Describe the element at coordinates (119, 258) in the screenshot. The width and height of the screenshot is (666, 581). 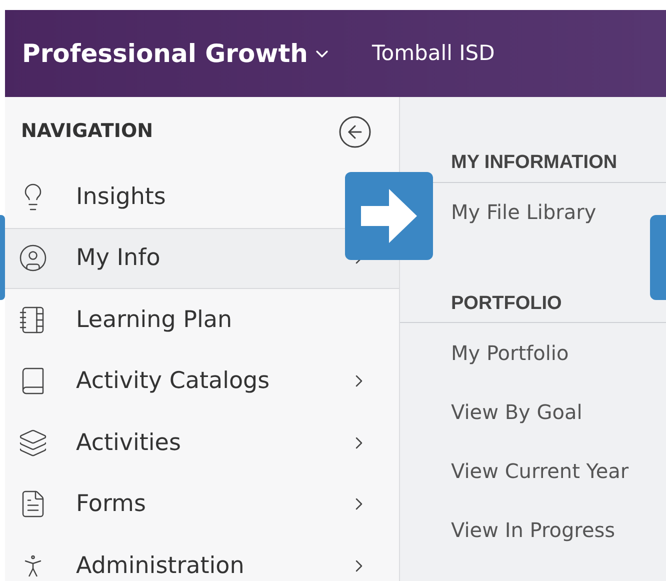
I see `nav-label: My Info` at that location.